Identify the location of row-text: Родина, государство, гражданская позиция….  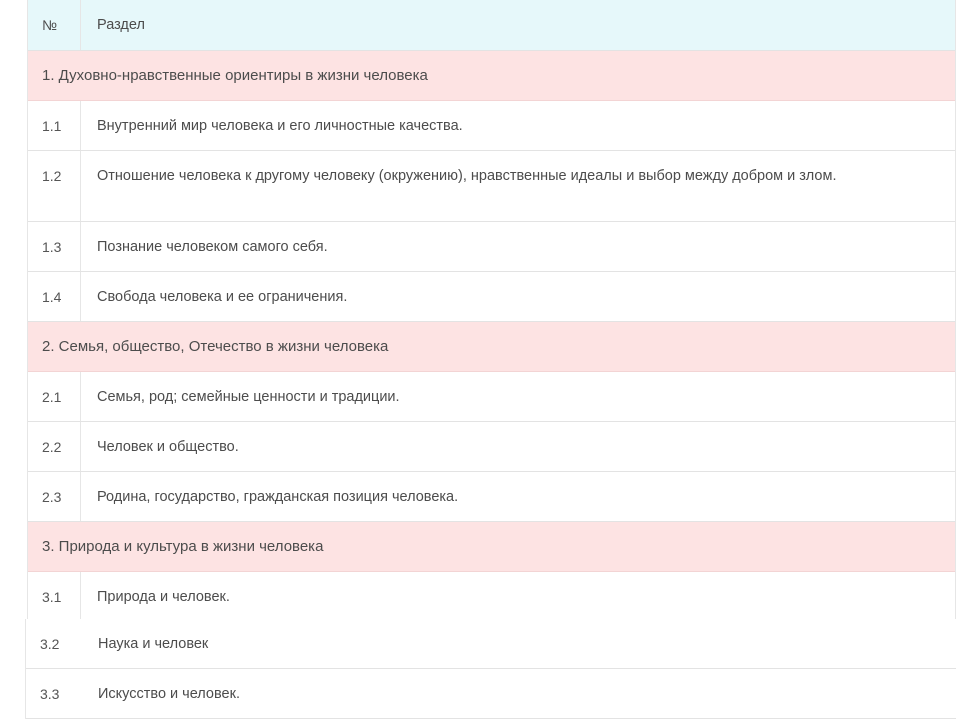
(278, 497).